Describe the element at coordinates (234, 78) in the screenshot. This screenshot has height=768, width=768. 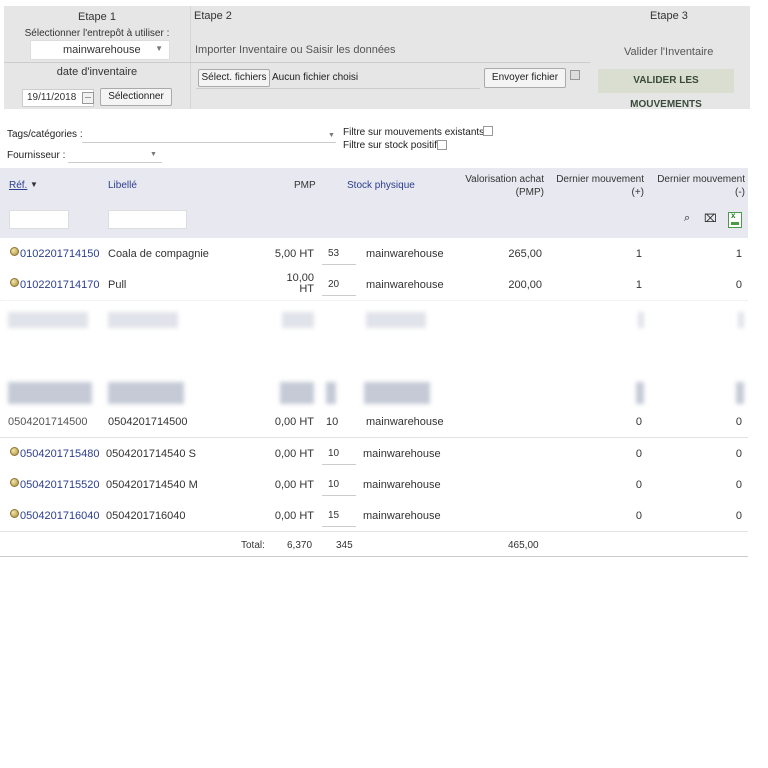
I see `choose-files-button: Sélect. fichiers` at that location.